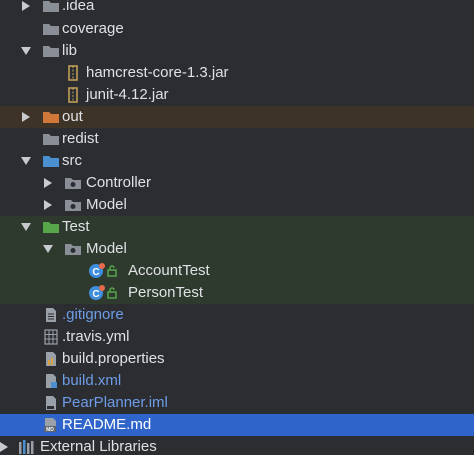 The width and height of the screenshot is (474, 455). What do you see at coordinates (72, 160) in the screenshot?
I see `tree-item-label: src` at bounding box center [72, 160].